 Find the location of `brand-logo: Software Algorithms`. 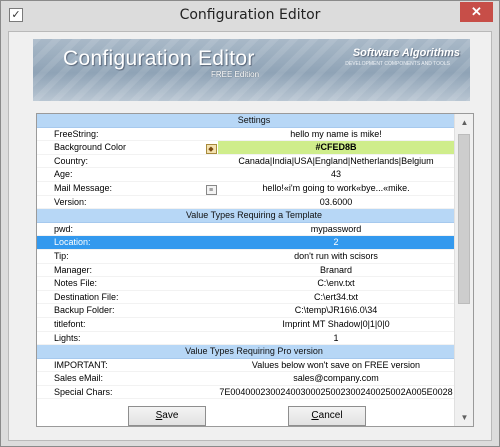

brand-logo: Software Algorithms is located at coordinates (406, 53).